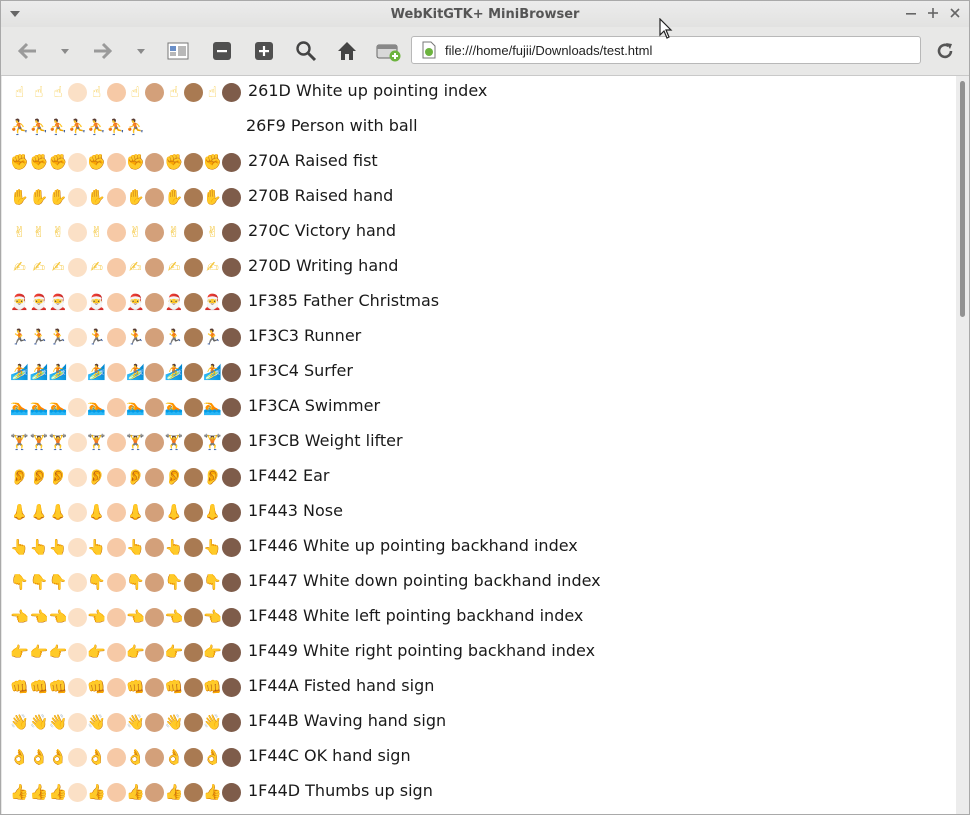 This screenshot has width=970, height=815. What do you see at coordinates (102, 51) in the screenshot?
I see `forward-button` at bounding box center [102, 51].